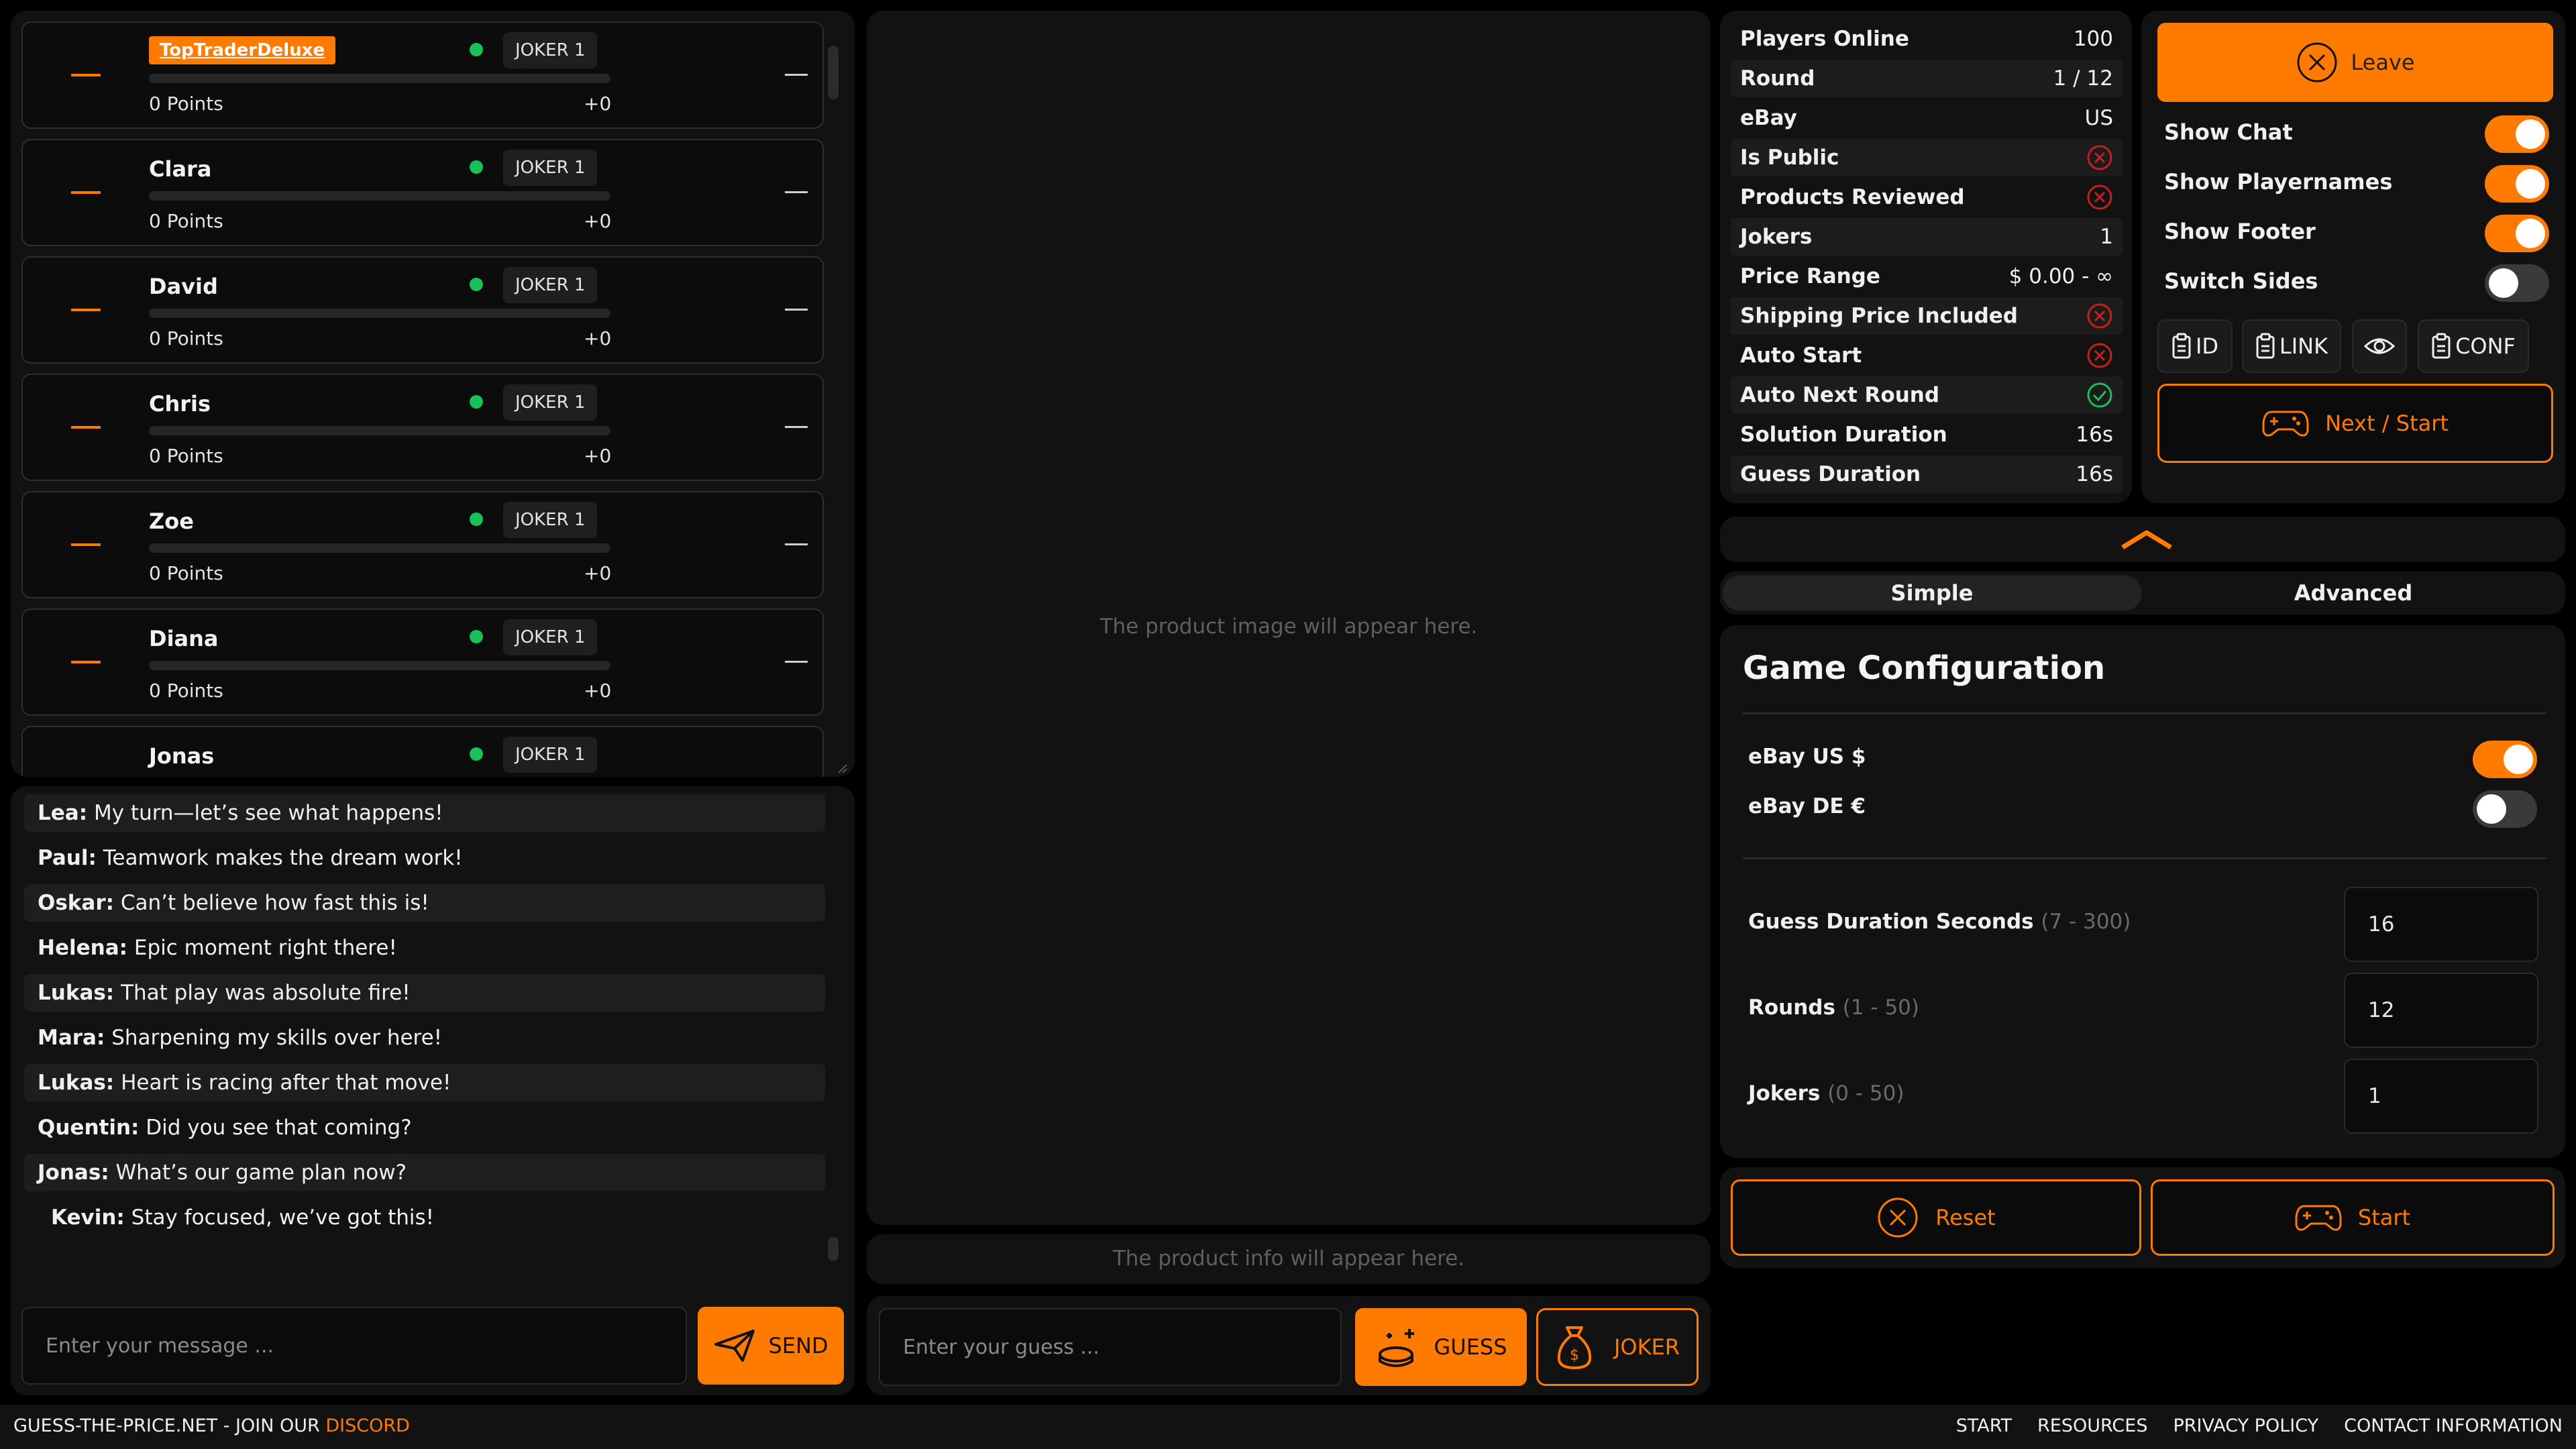 This screenshot has height=1449, width=2576. What do you see at coordinates (833, 72) in the screenshot?
I see `players-scrollbar` at bounding box center [833, 72].